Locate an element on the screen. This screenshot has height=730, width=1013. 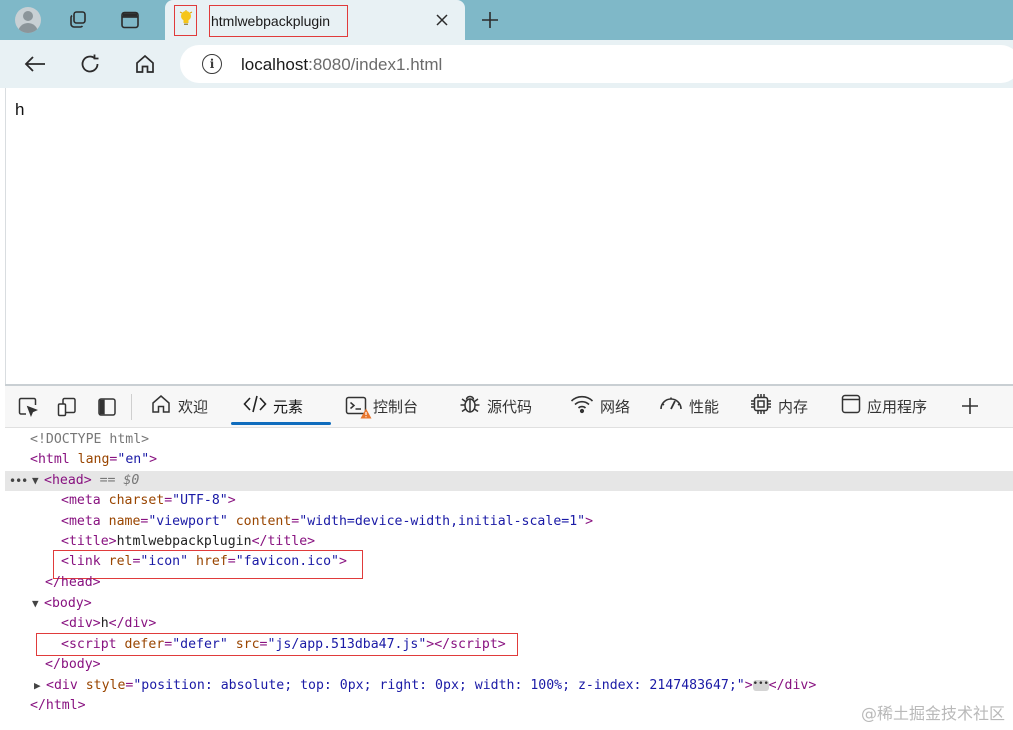
collapsed-content-badge: ••• is located at coordinates (760, 685).